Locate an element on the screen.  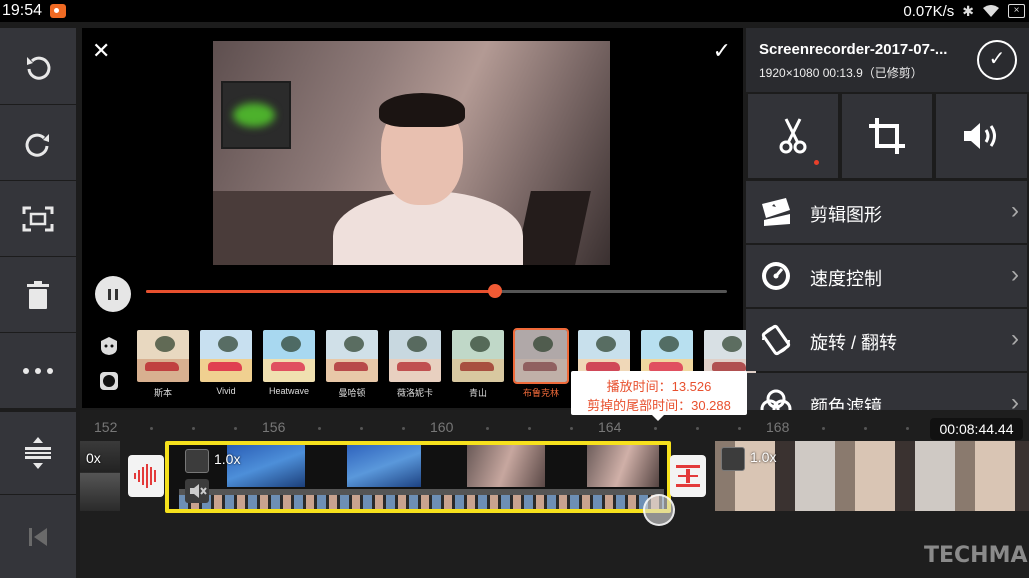
pause-button is located at coordinates (113, 294).